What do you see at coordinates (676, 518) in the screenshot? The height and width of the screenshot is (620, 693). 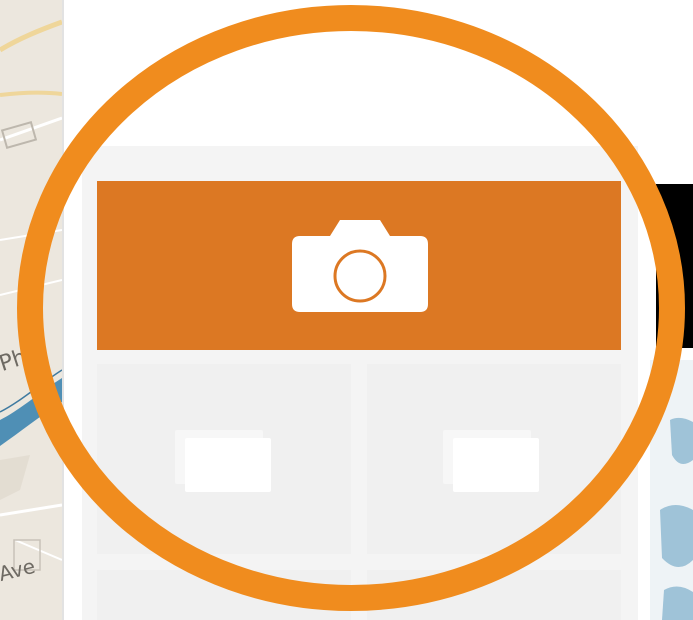 I see `preview-map-tiles` at bounding box center [676, 518].